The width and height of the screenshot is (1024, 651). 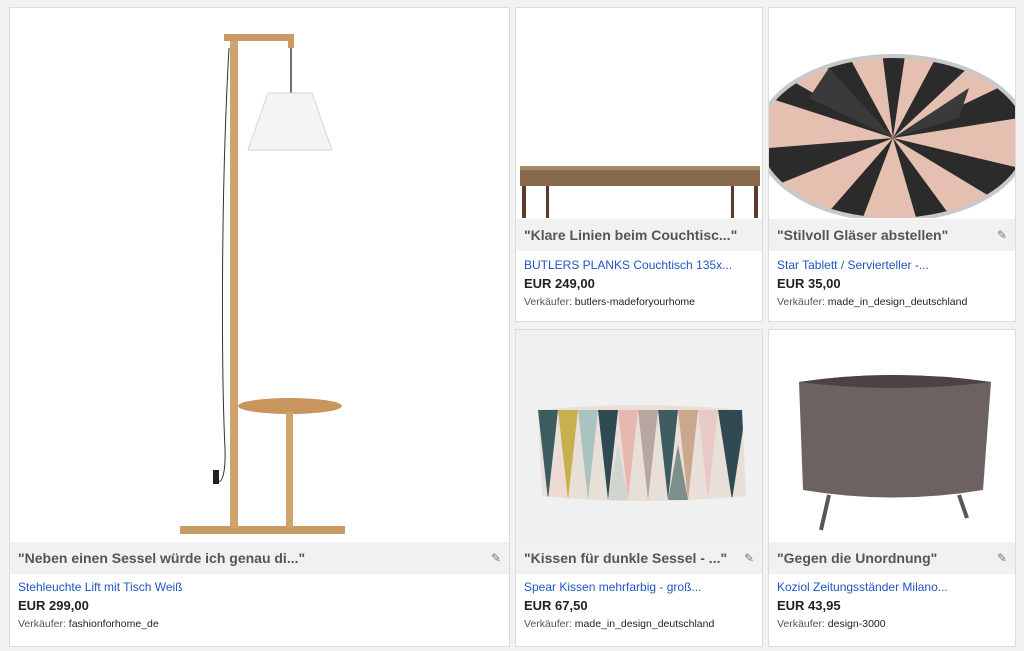 What do you see at coordinates (631, 235) in the screenshot?
I see `quote-text: "Klare Linien beim Couchtisc..."` at bounding box center [631, 235].